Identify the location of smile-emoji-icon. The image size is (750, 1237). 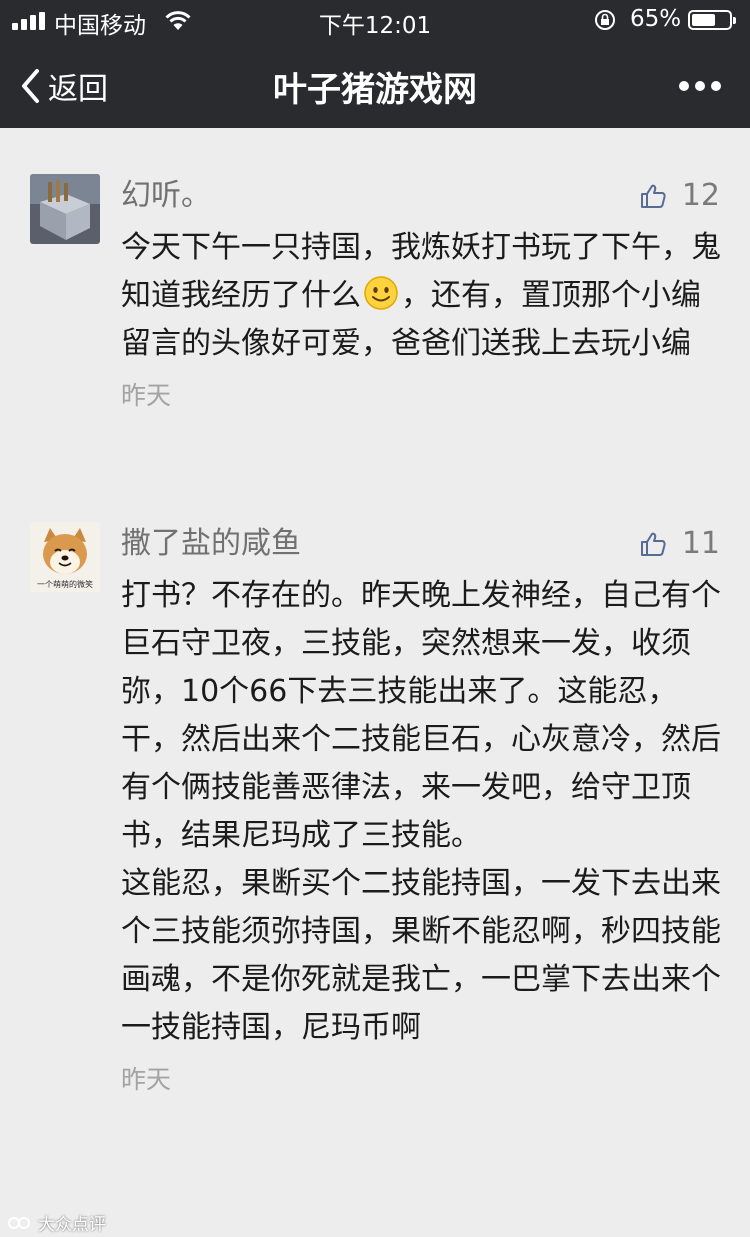
(381, 293).